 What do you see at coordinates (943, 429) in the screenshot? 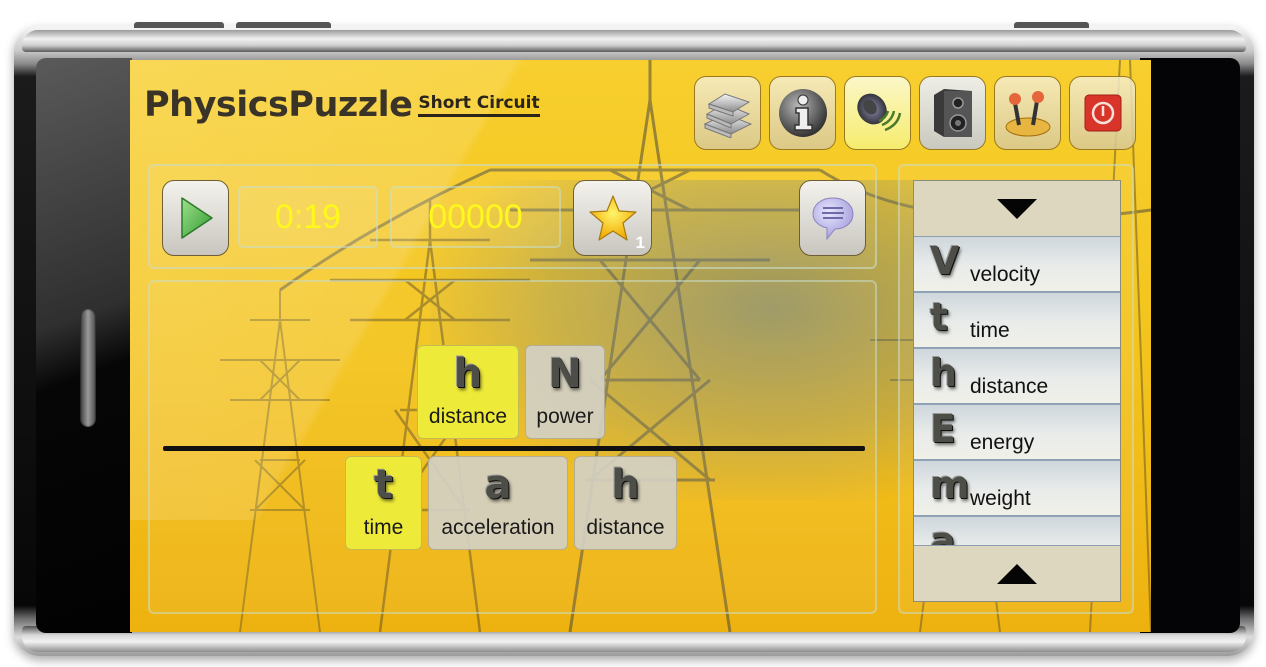
I see `list-item-symbol: E` at bounding box center [943, 429].